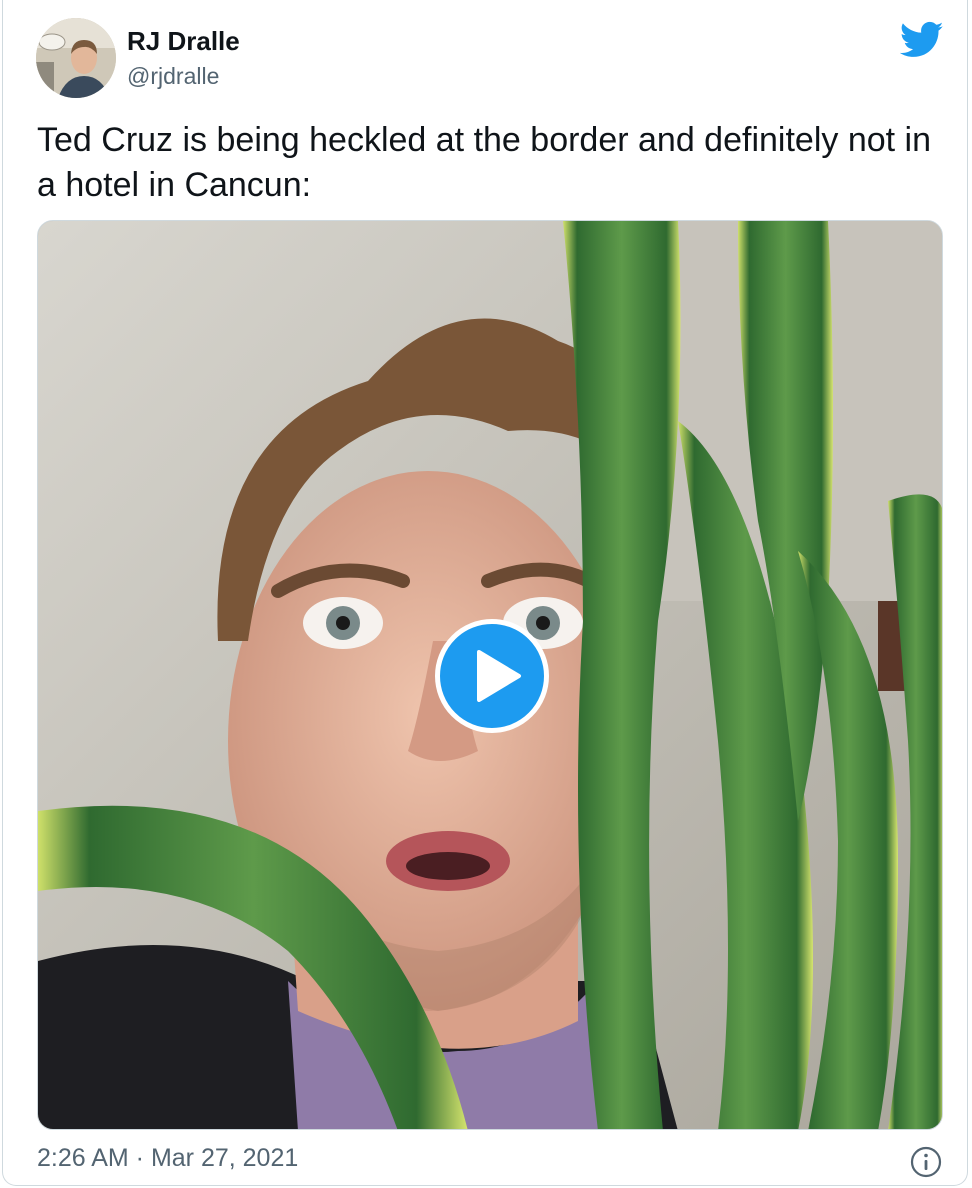 The image size is (972, 1188). What do you see at coordinates (922, 40) in the screenshot?
I see `twitter-bird-icon` at bounding box center [922, 40].